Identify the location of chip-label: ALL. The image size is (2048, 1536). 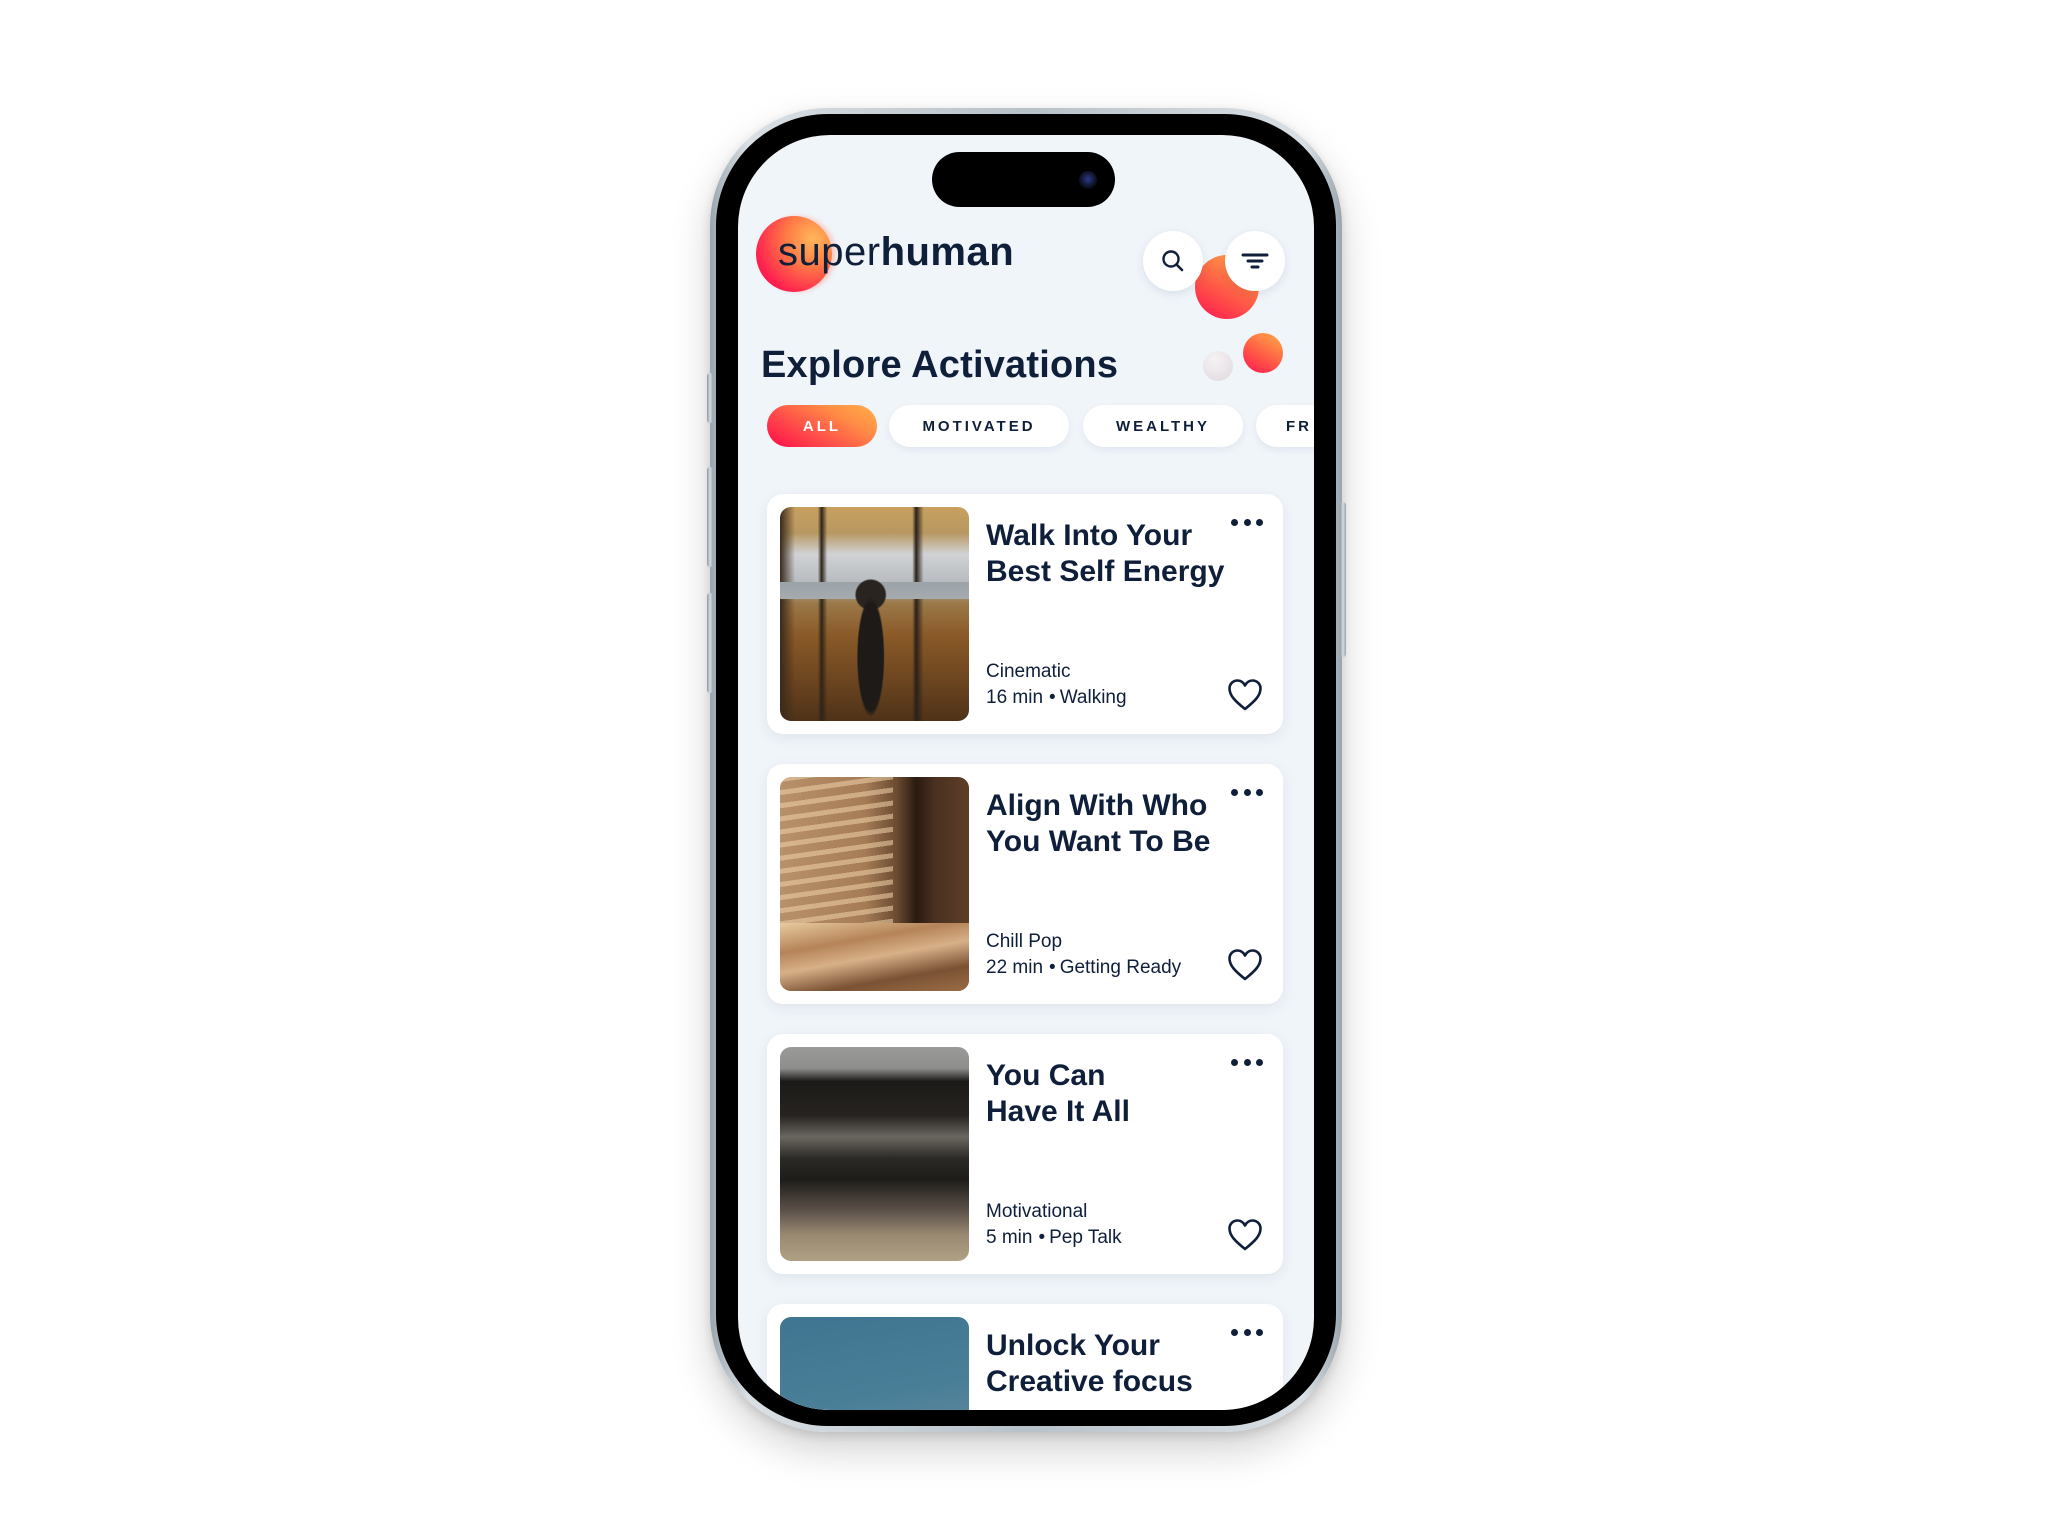
(822, 426).